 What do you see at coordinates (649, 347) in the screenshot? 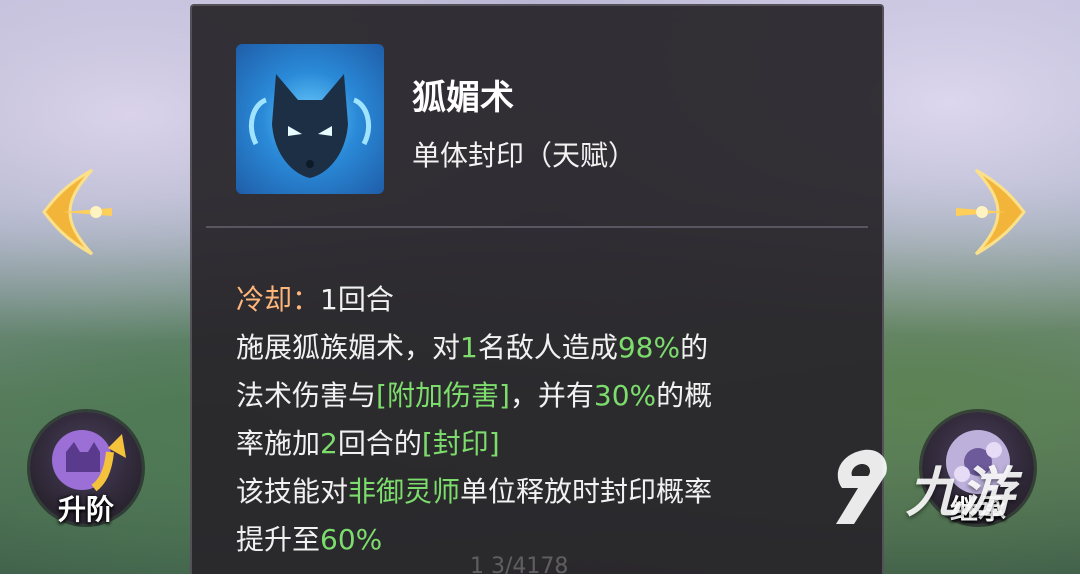
I see `desc-highlight: 98%` at bounding box center [649, 347].